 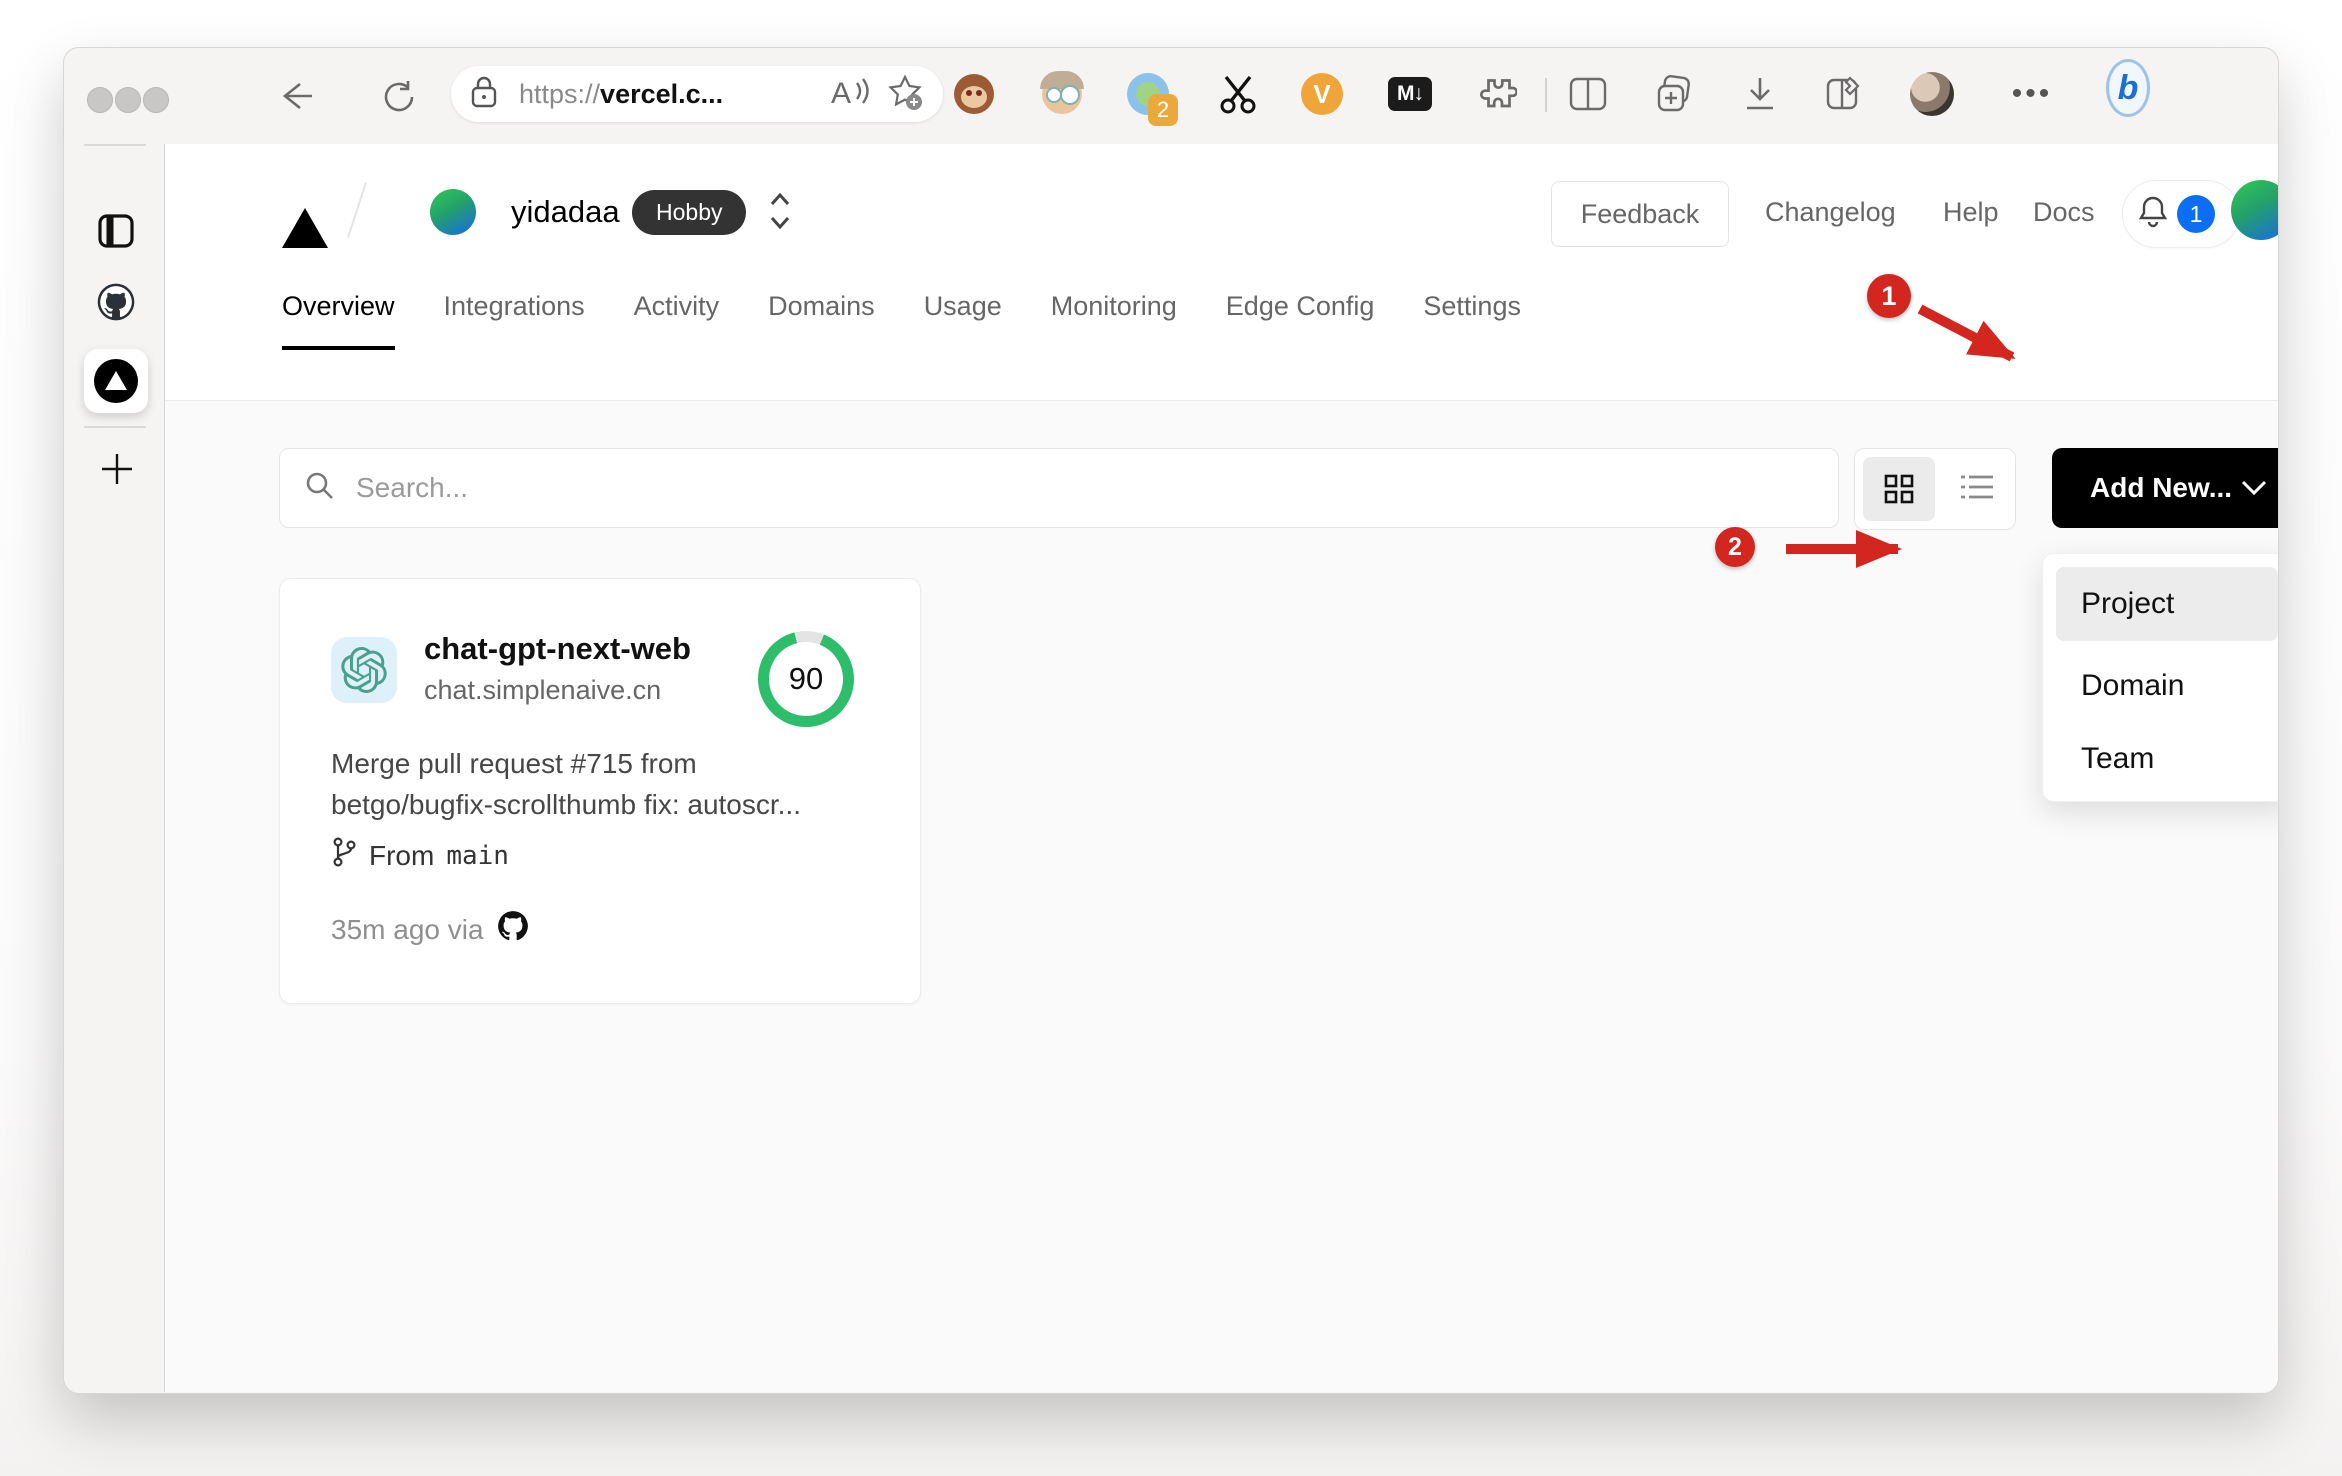 What do you see at coordinates (2196, 214) in the screenshot?
I see `notification-count: 1` at bounding box center [2196, 214].